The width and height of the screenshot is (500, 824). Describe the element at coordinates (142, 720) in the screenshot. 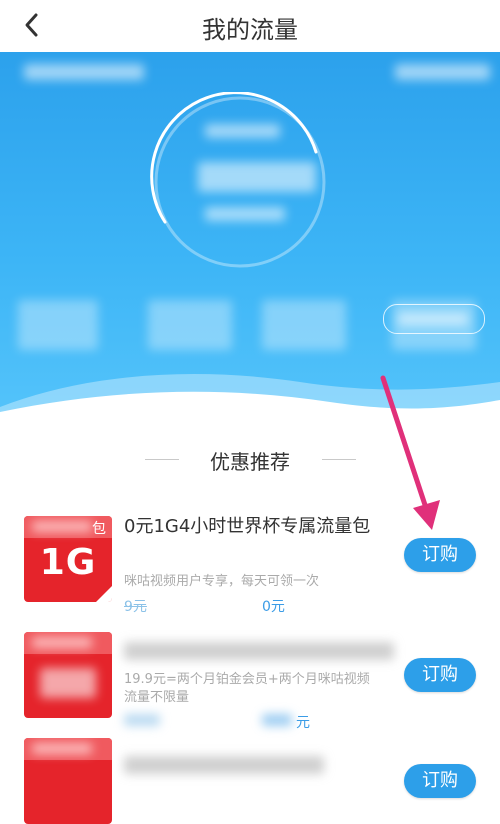

I see `original-price-blurred` at that location.